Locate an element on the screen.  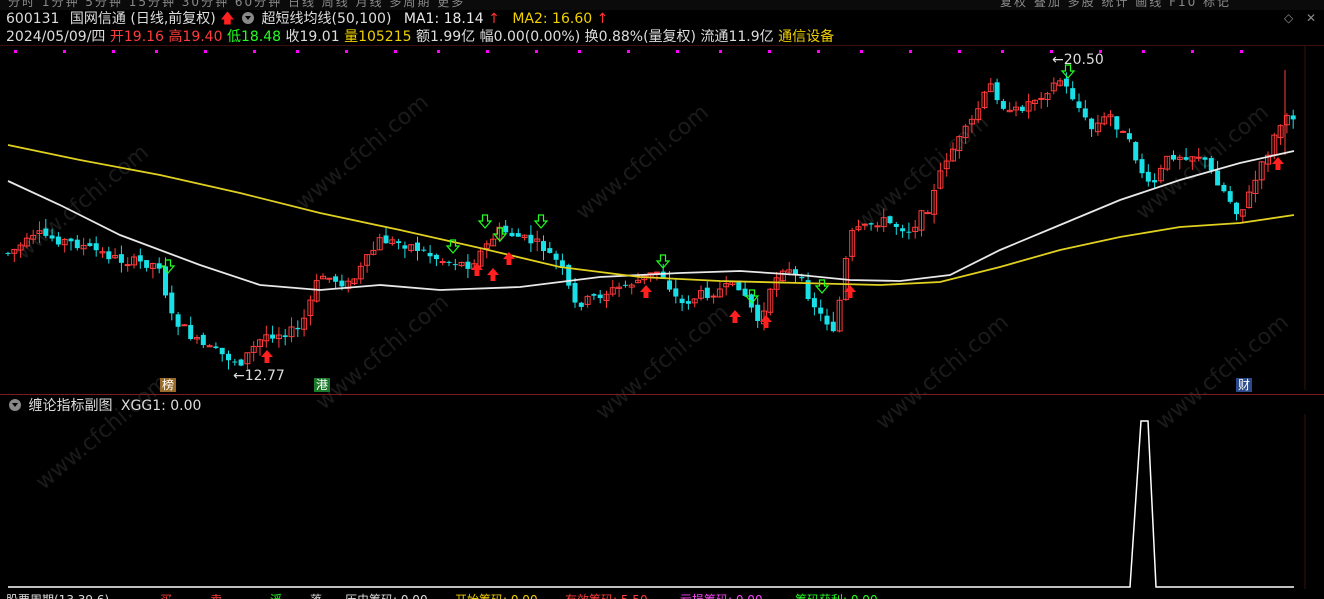
open-label: 开 is located at coordinates (116, 37).